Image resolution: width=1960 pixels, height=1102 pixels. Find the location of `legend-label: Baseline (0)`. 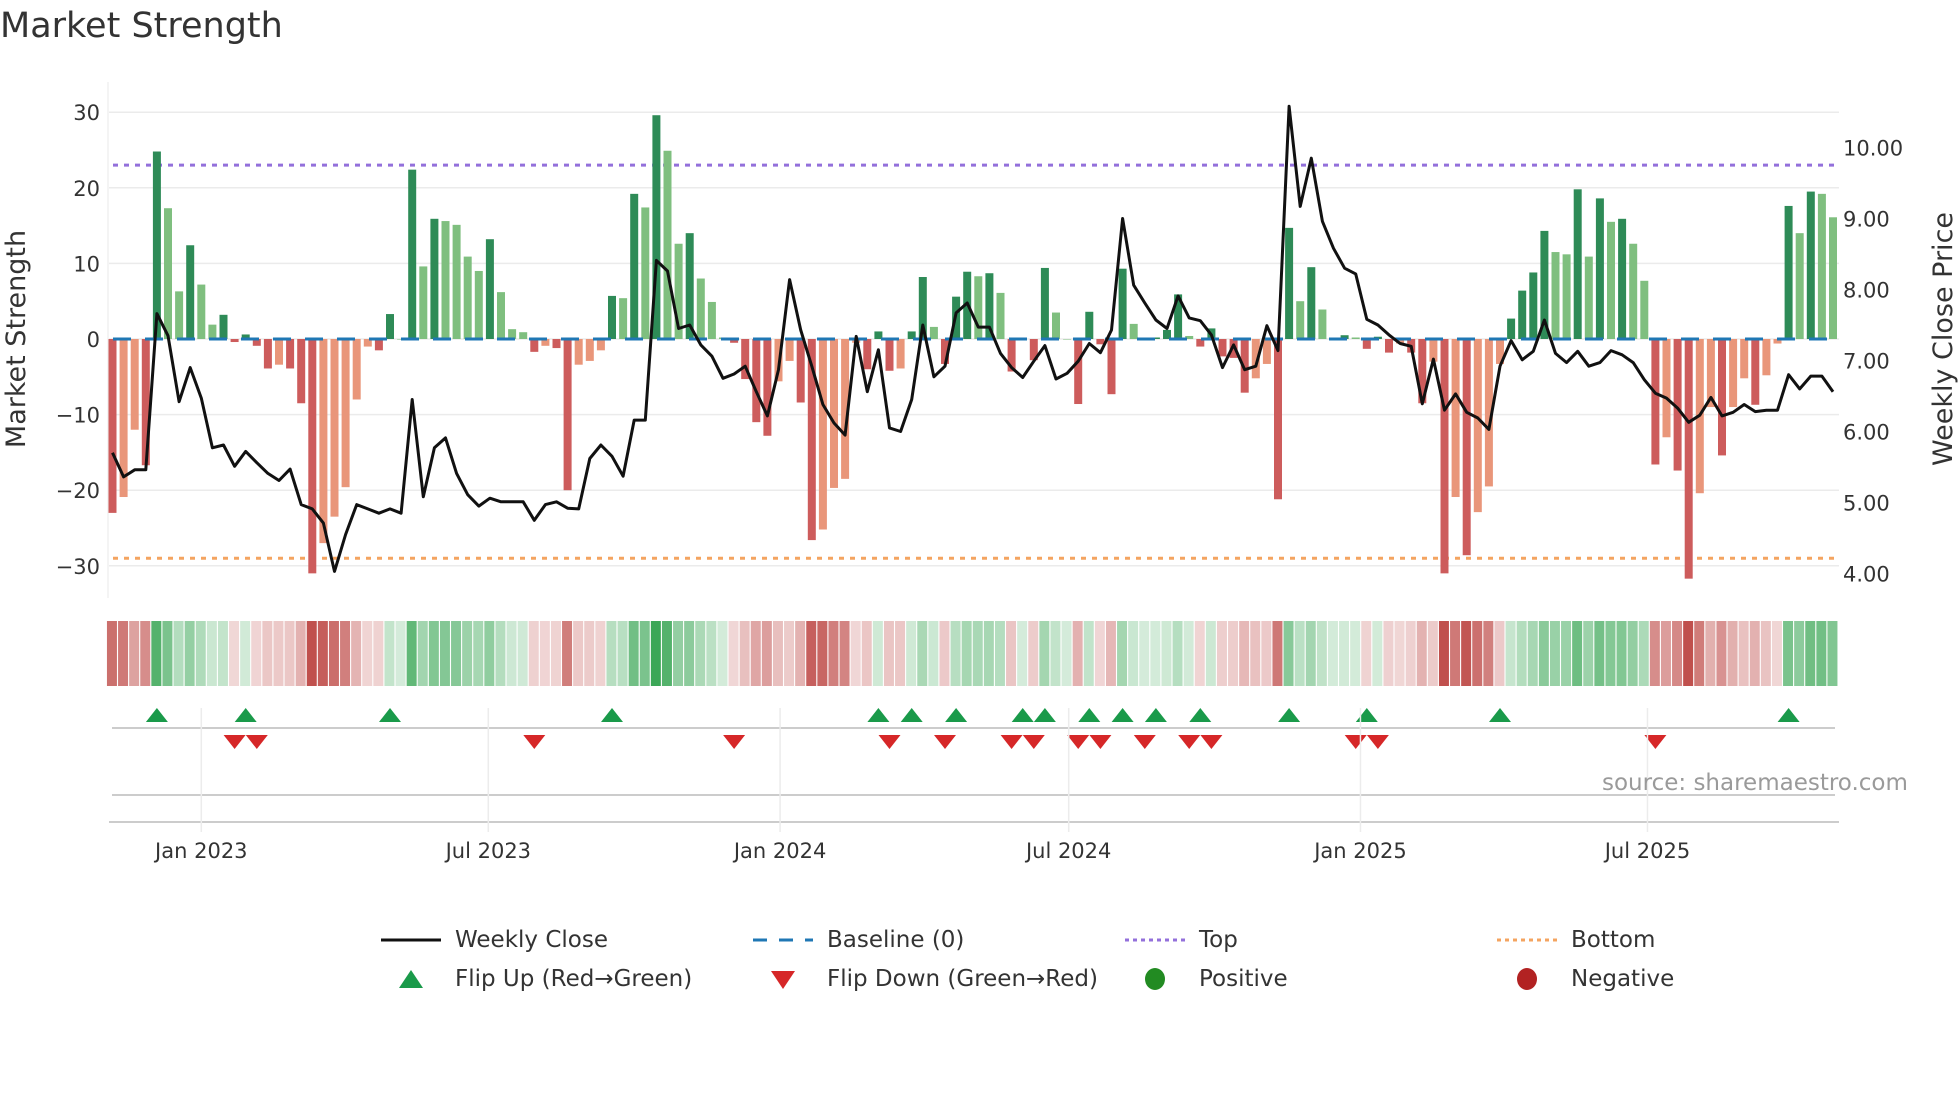

legend-label: Baseline (0) is located at coordinates (896, 940).